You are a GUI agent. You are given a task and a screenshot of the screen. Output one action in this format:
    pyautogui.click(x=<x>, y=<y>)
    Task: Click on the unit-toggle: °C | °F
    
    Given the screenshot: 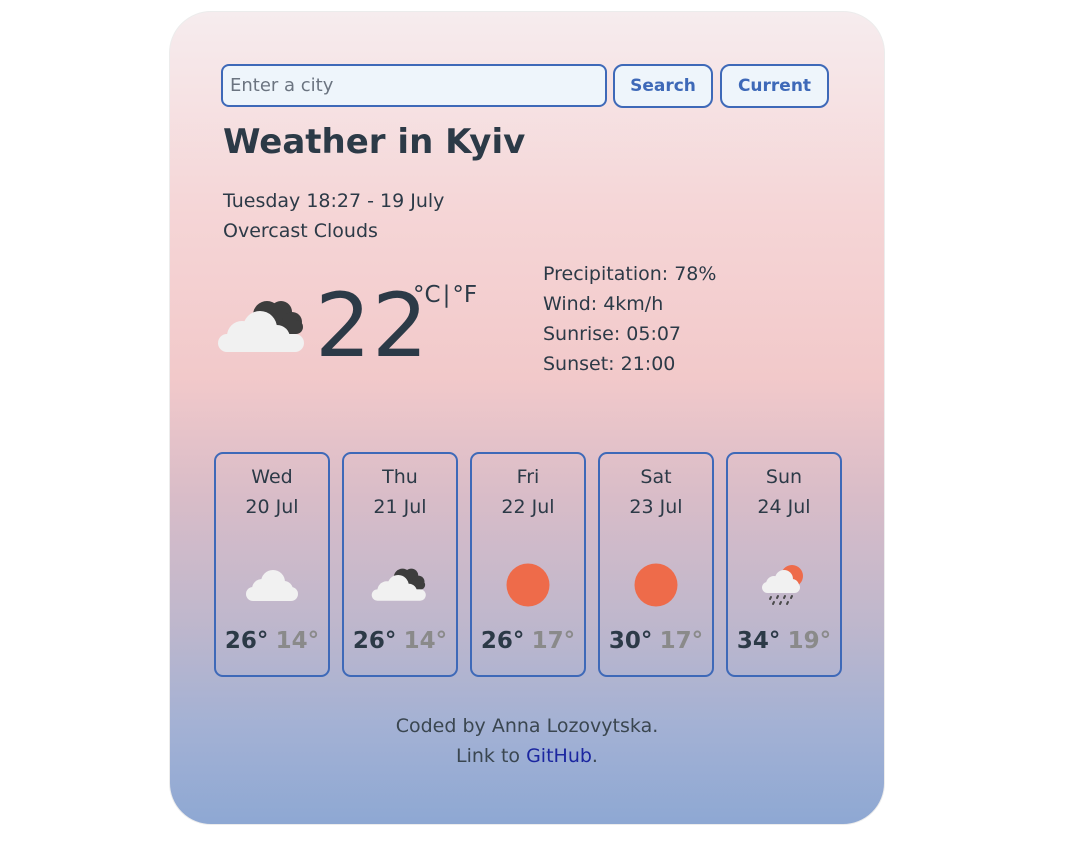 What is the action you would take?
    pyautogui.click(x=445, y=295)
    